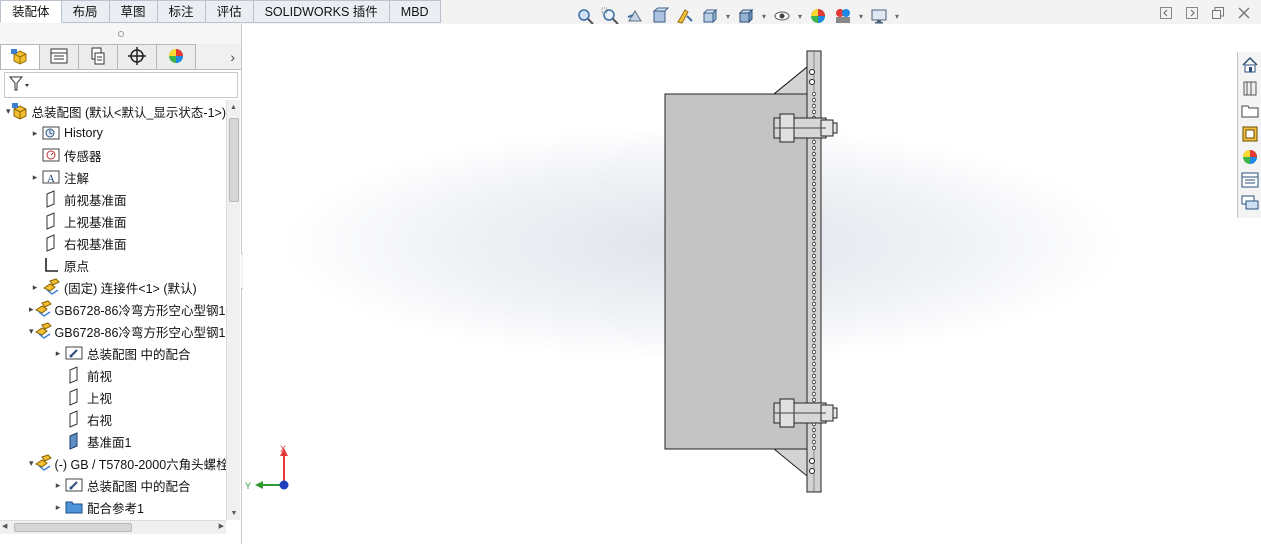  I want to click on feature-tree-filter, so click(121, 85).